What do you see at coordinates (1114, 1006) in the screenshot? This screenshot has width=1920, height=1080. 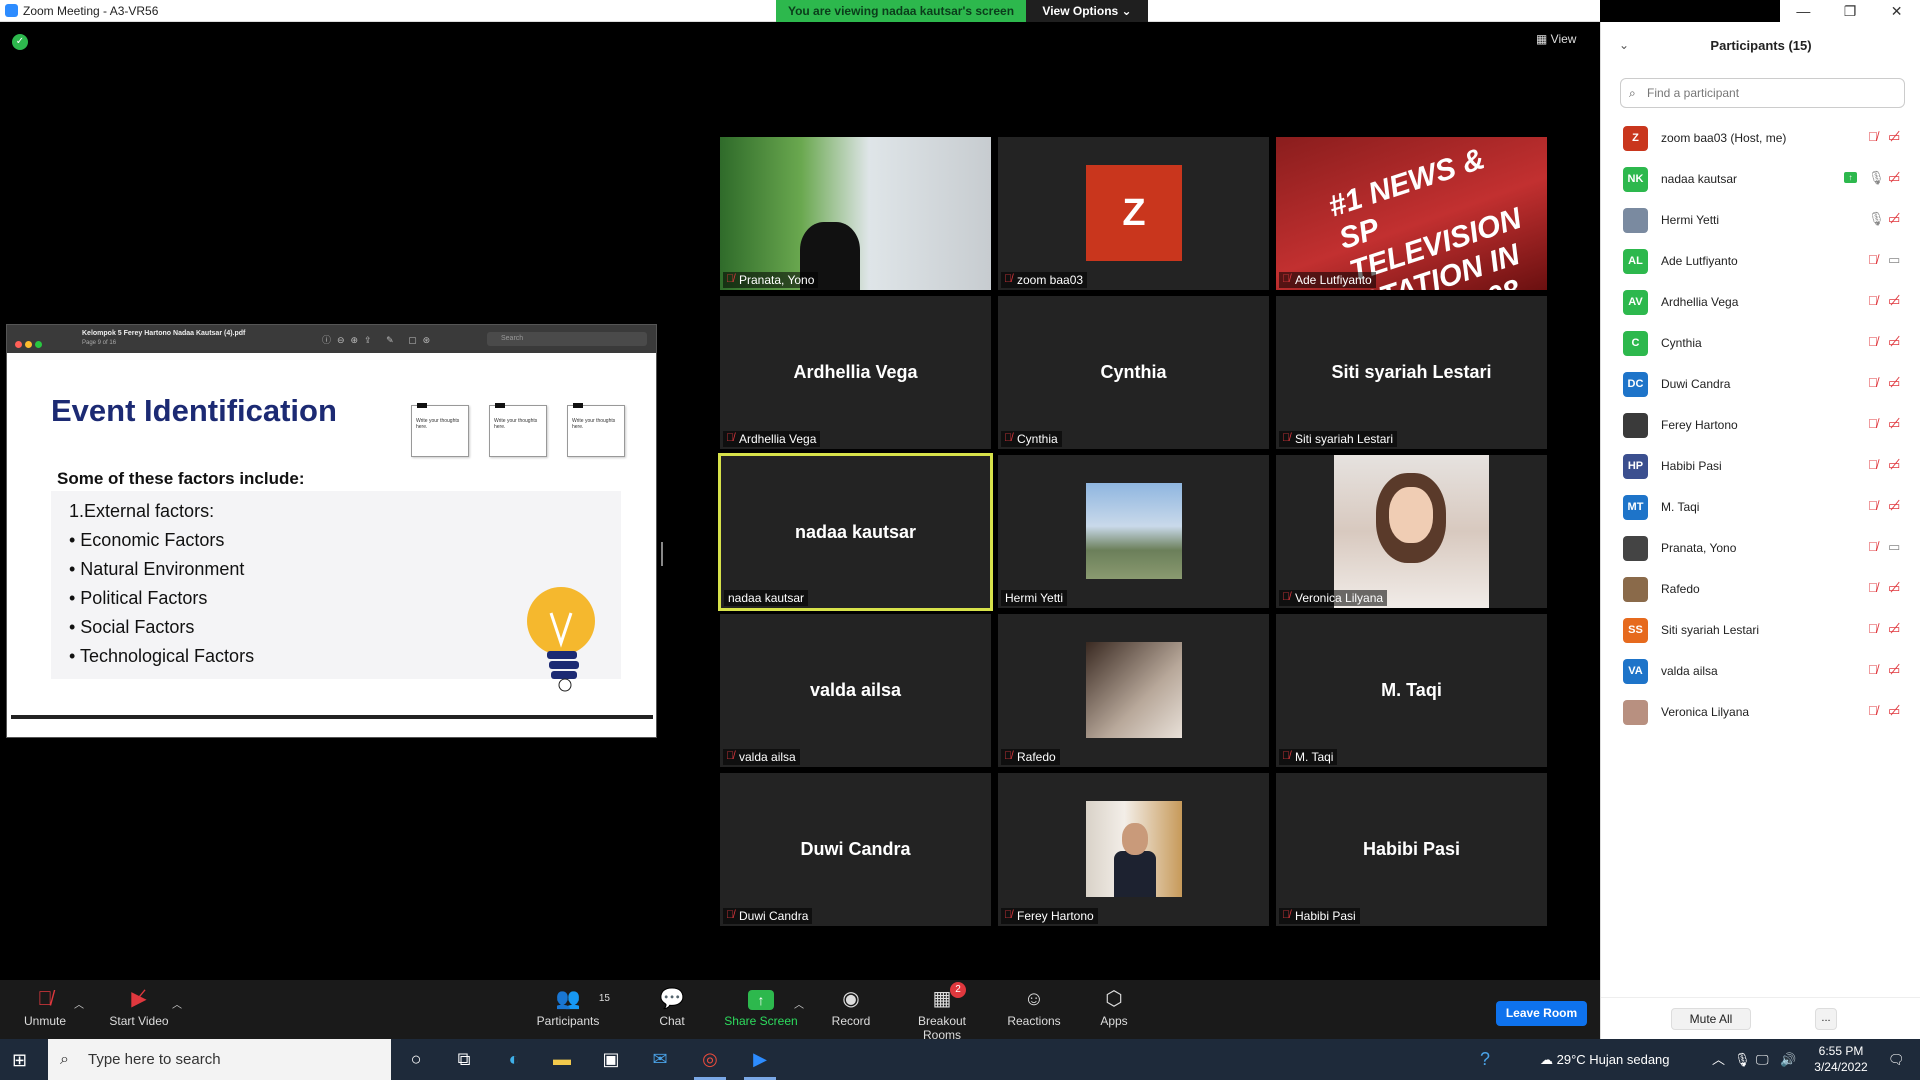 I see `apps-button: ⬡ Apps` at bounding box center [1114, 1006].